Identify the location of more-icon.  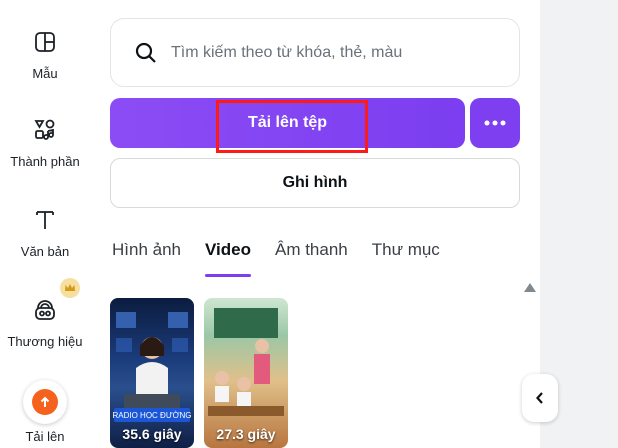
(495, 123).